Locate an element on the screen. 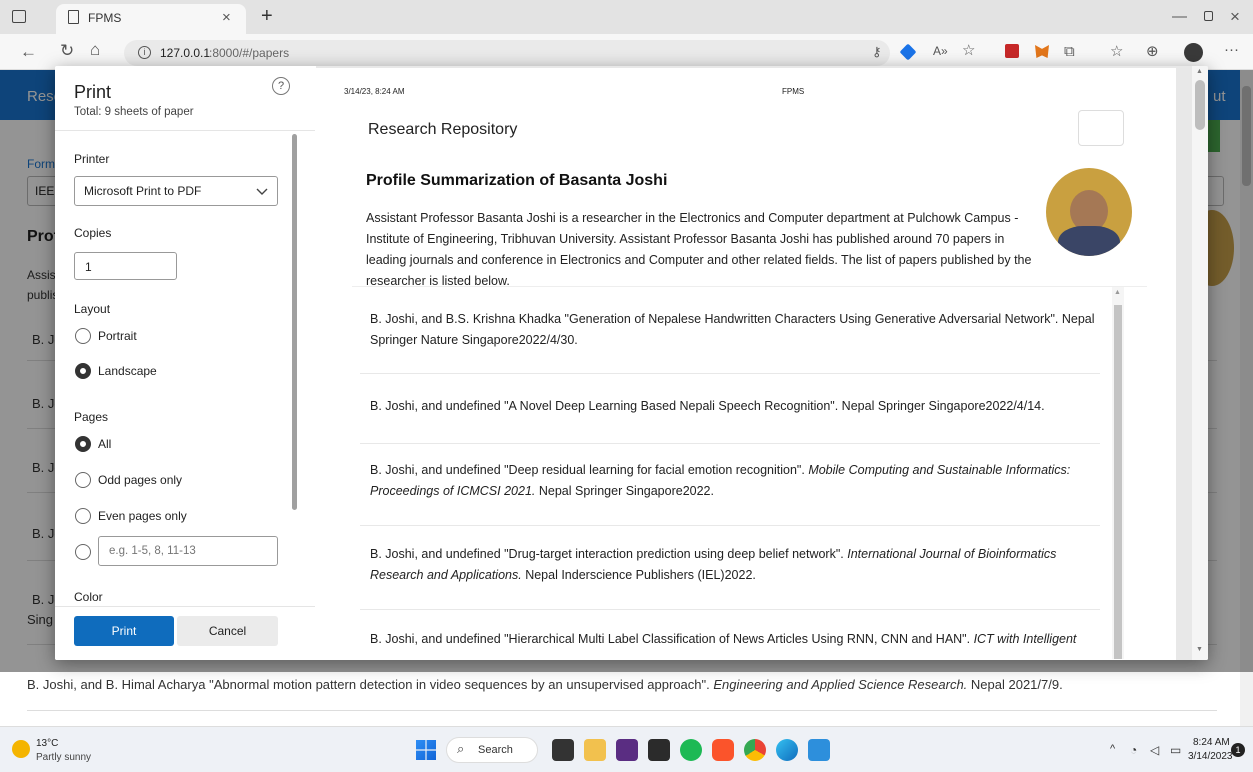 The width and height of the screenshot is (1253, 772). chrome-icon is located at coordinates (755, 750).